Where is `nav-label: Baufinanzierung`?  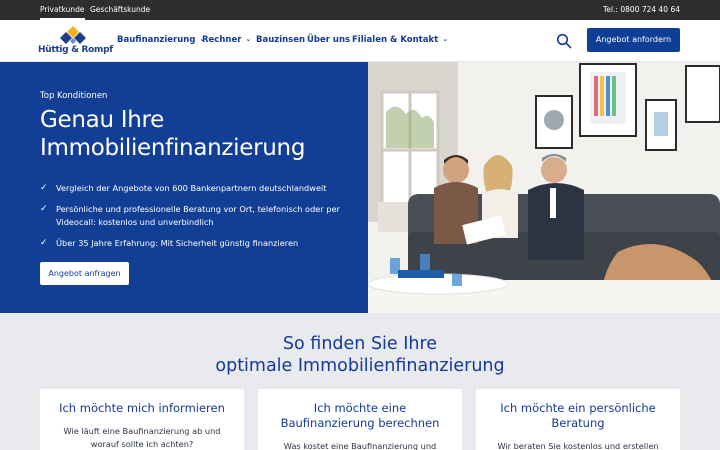
nav-label: Baufinanzierung is located at coordinates (156, 40).